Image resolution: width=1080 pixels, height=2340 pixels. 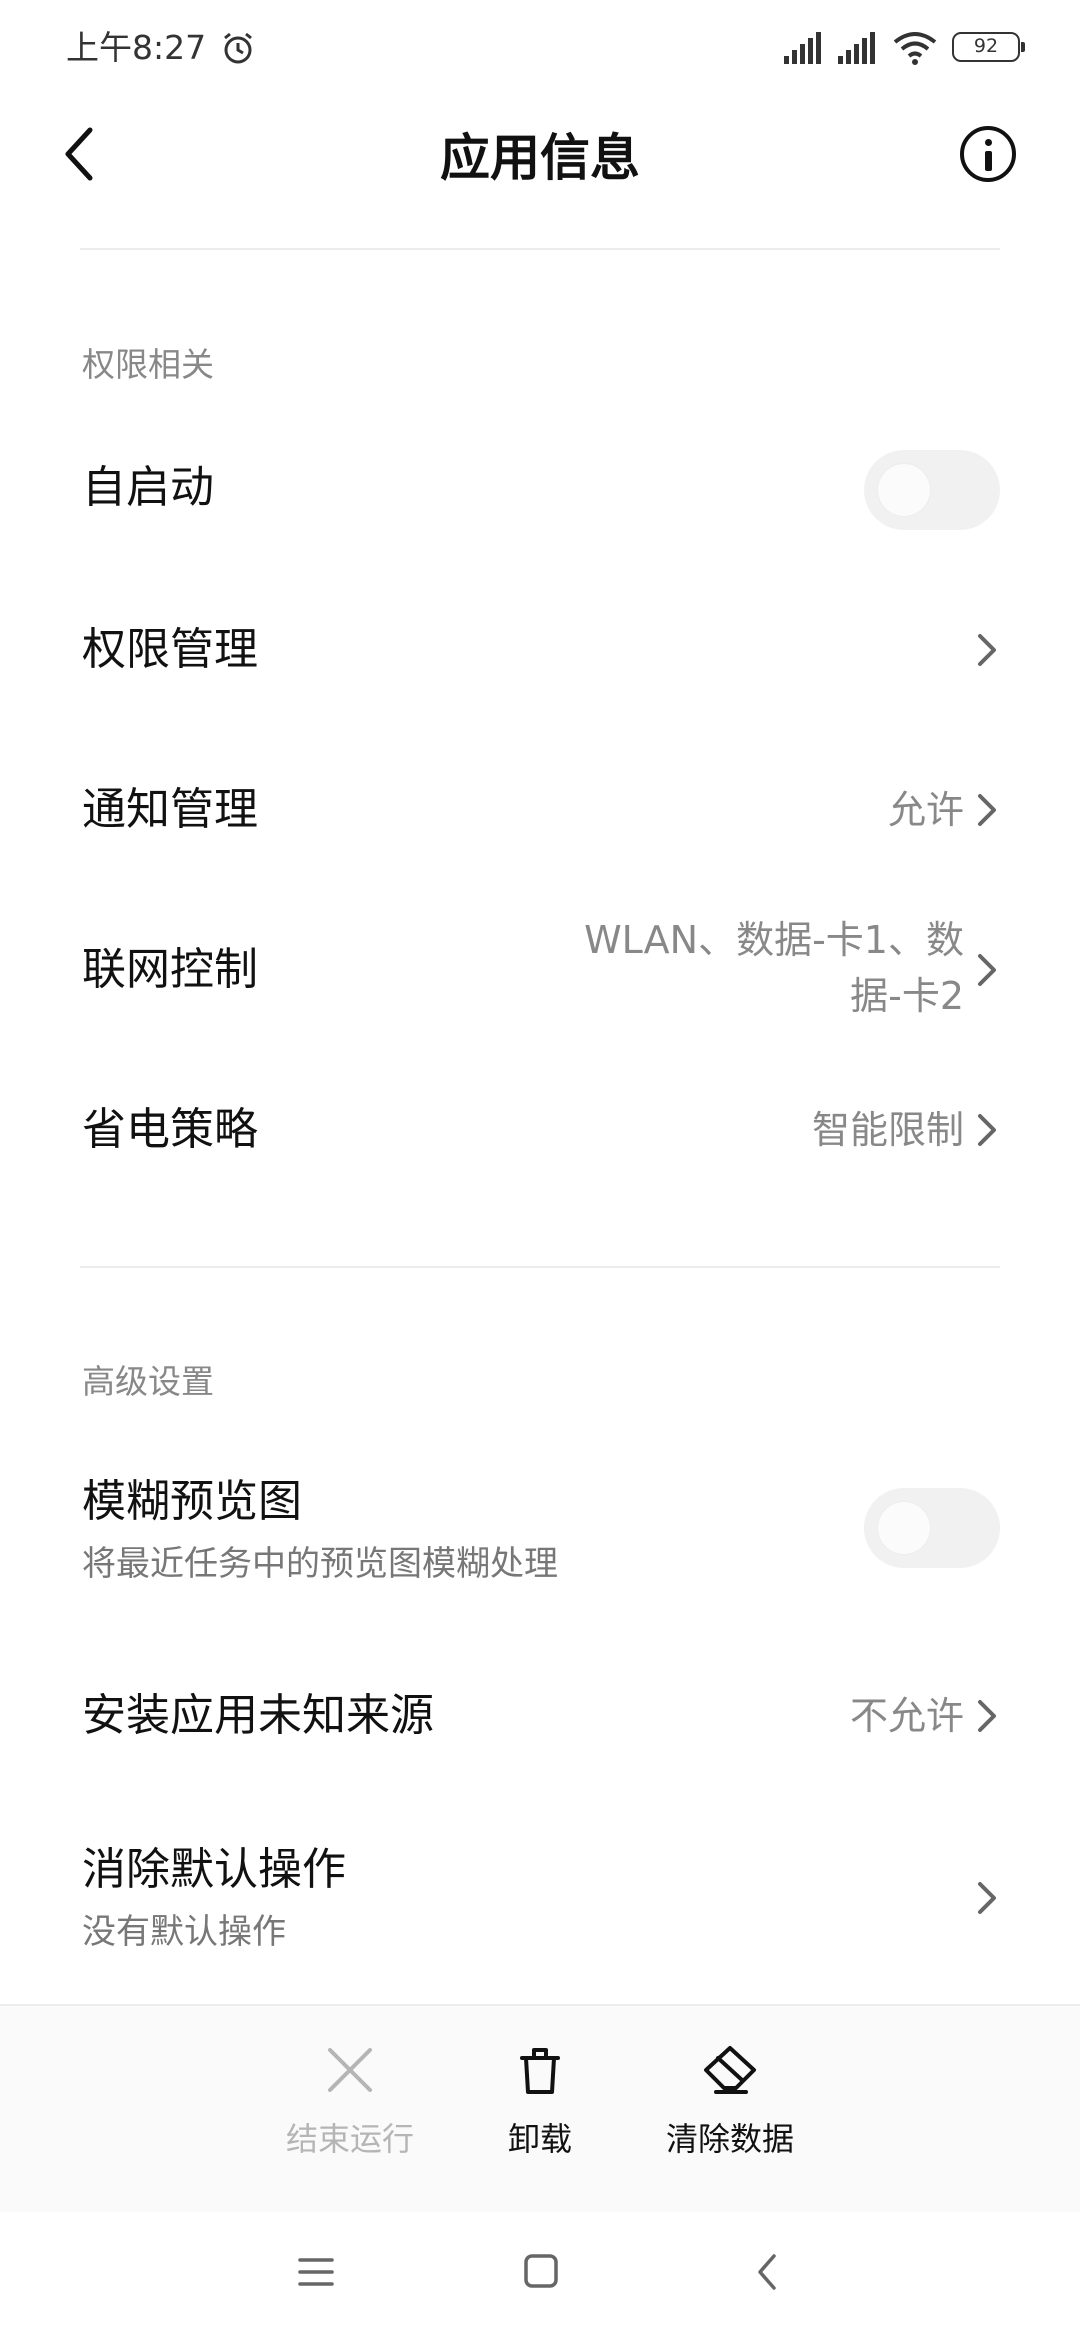 I want to click on battery-indicator: 92, so click(x=988, y=47).